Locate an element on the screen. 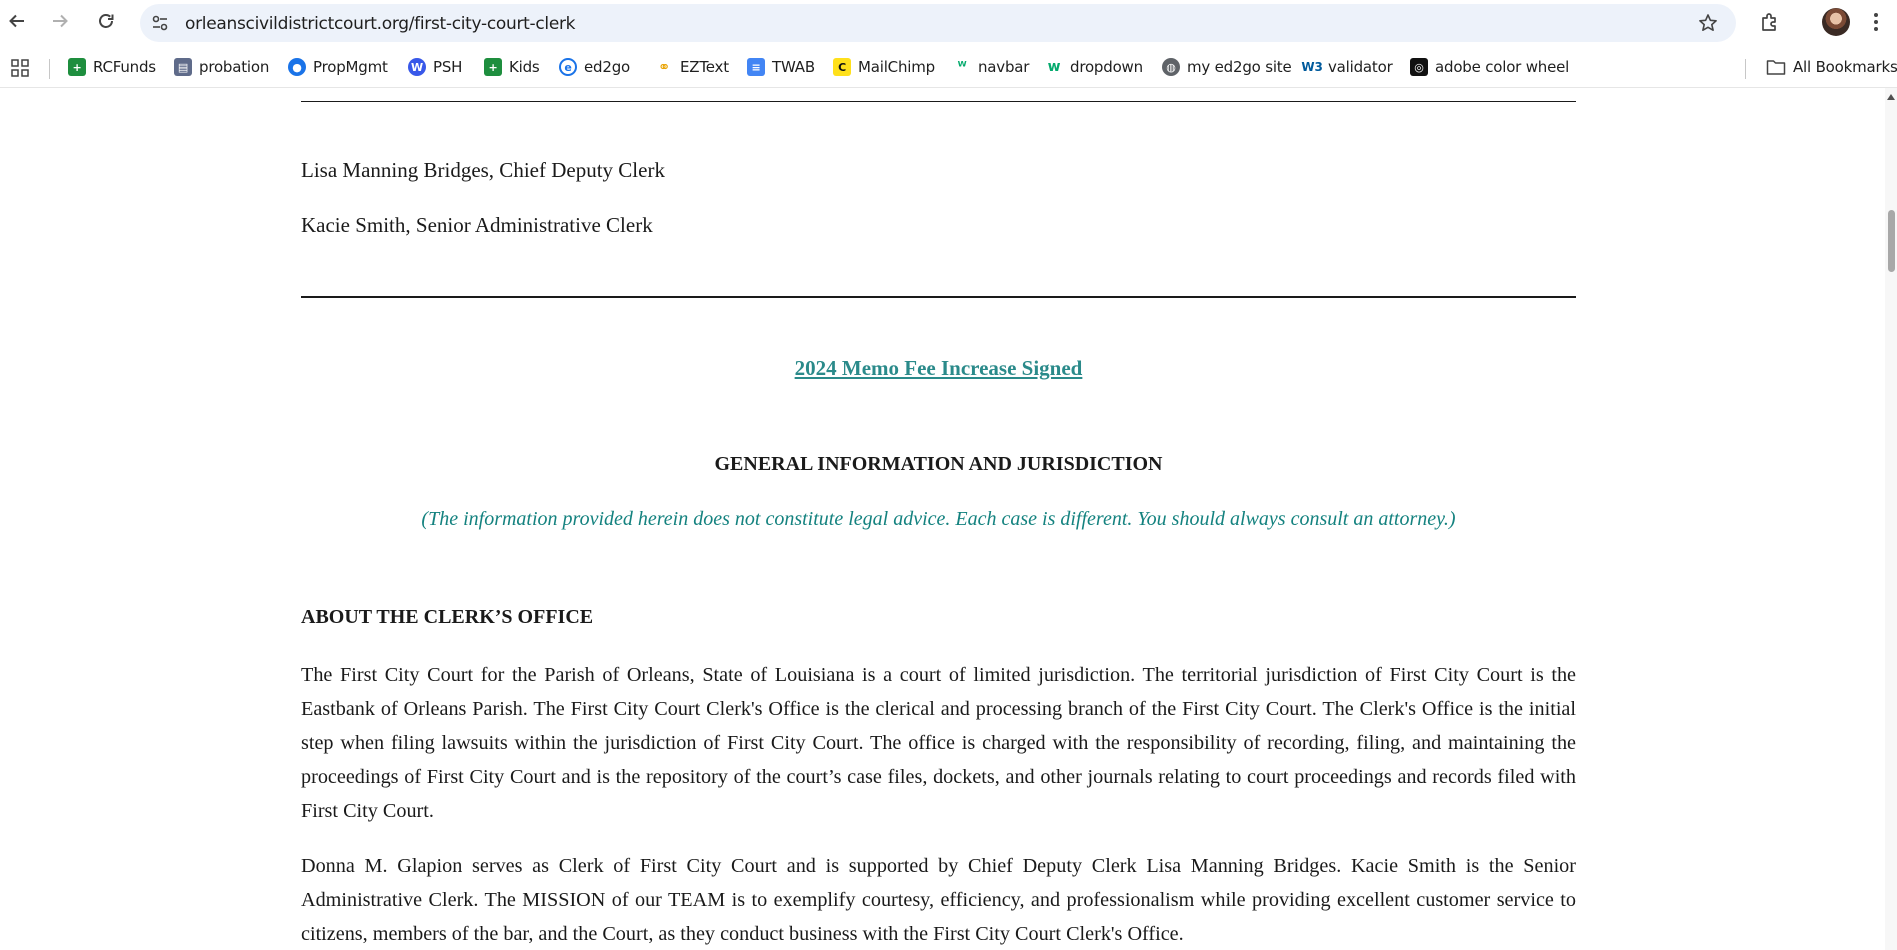  globe-icon: ◍ is located at coordinates (1171, 67).